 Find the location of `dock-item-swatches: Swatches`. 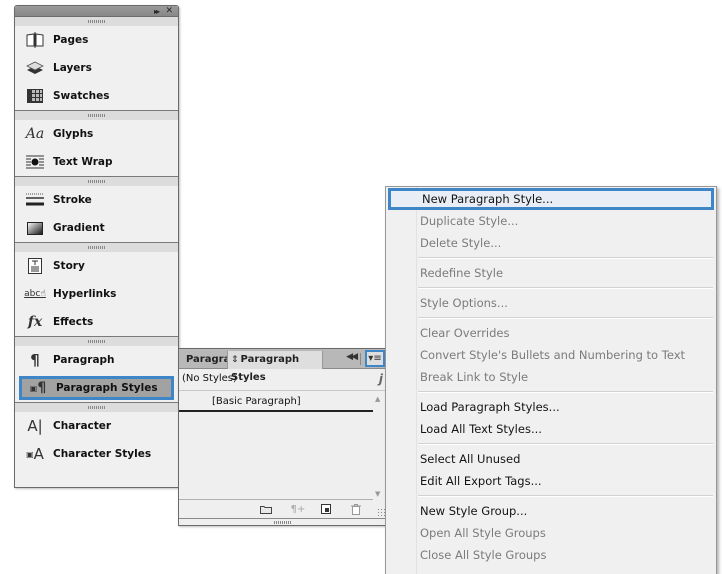

dock-item-swatches: Swatches is located at coordinates (96, 96).